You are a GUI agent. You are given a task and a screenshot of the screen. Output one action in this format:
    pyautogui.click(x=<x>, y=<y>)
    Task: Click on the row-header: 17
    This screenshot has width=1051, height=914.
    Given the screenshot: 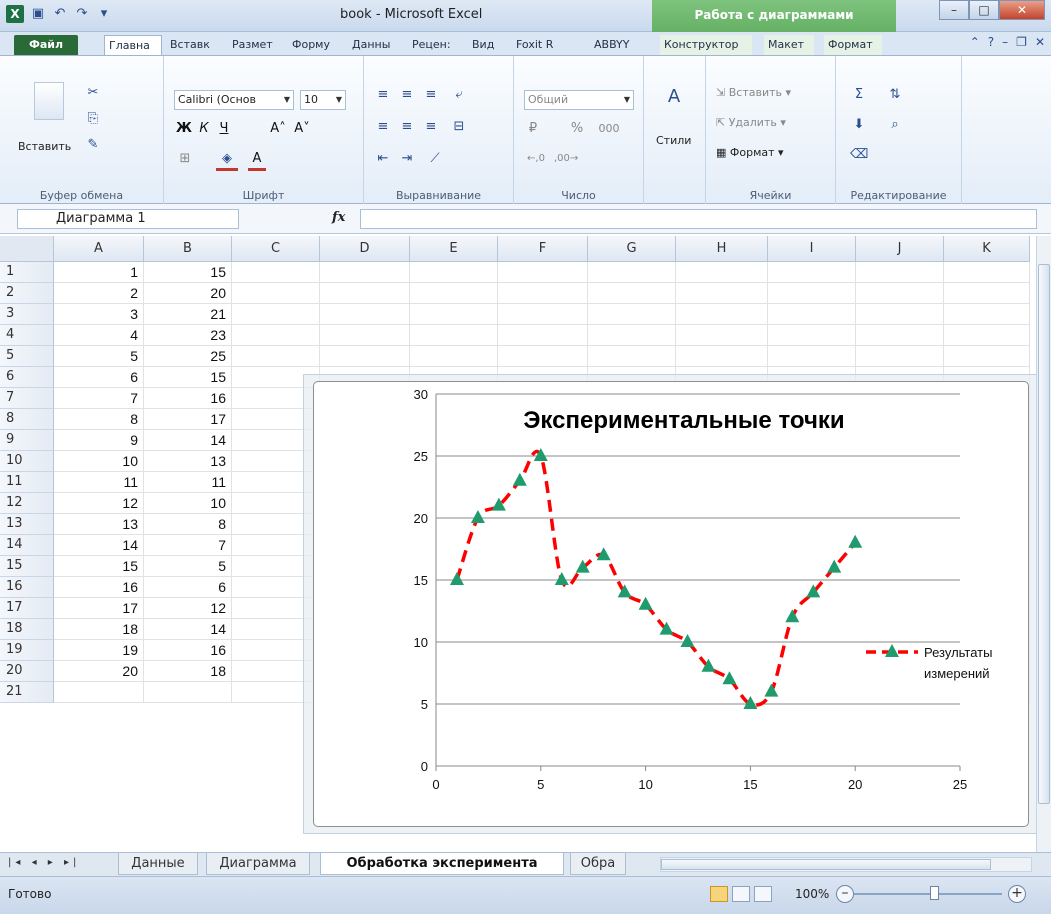 What is the action you would take?
    pyautogui.click(x=27, y=608)
    